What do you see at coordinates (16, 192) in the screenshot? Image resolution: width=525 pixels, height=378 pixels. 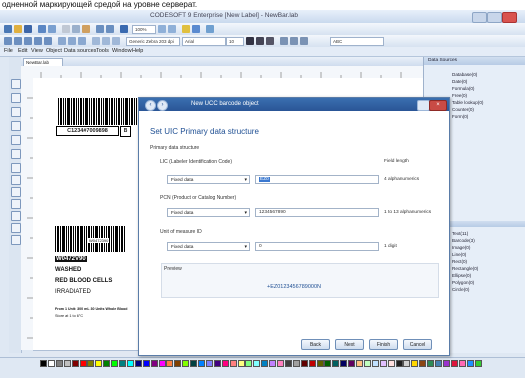 I see `polygon-object-icon` at bounding box center [16, 192].